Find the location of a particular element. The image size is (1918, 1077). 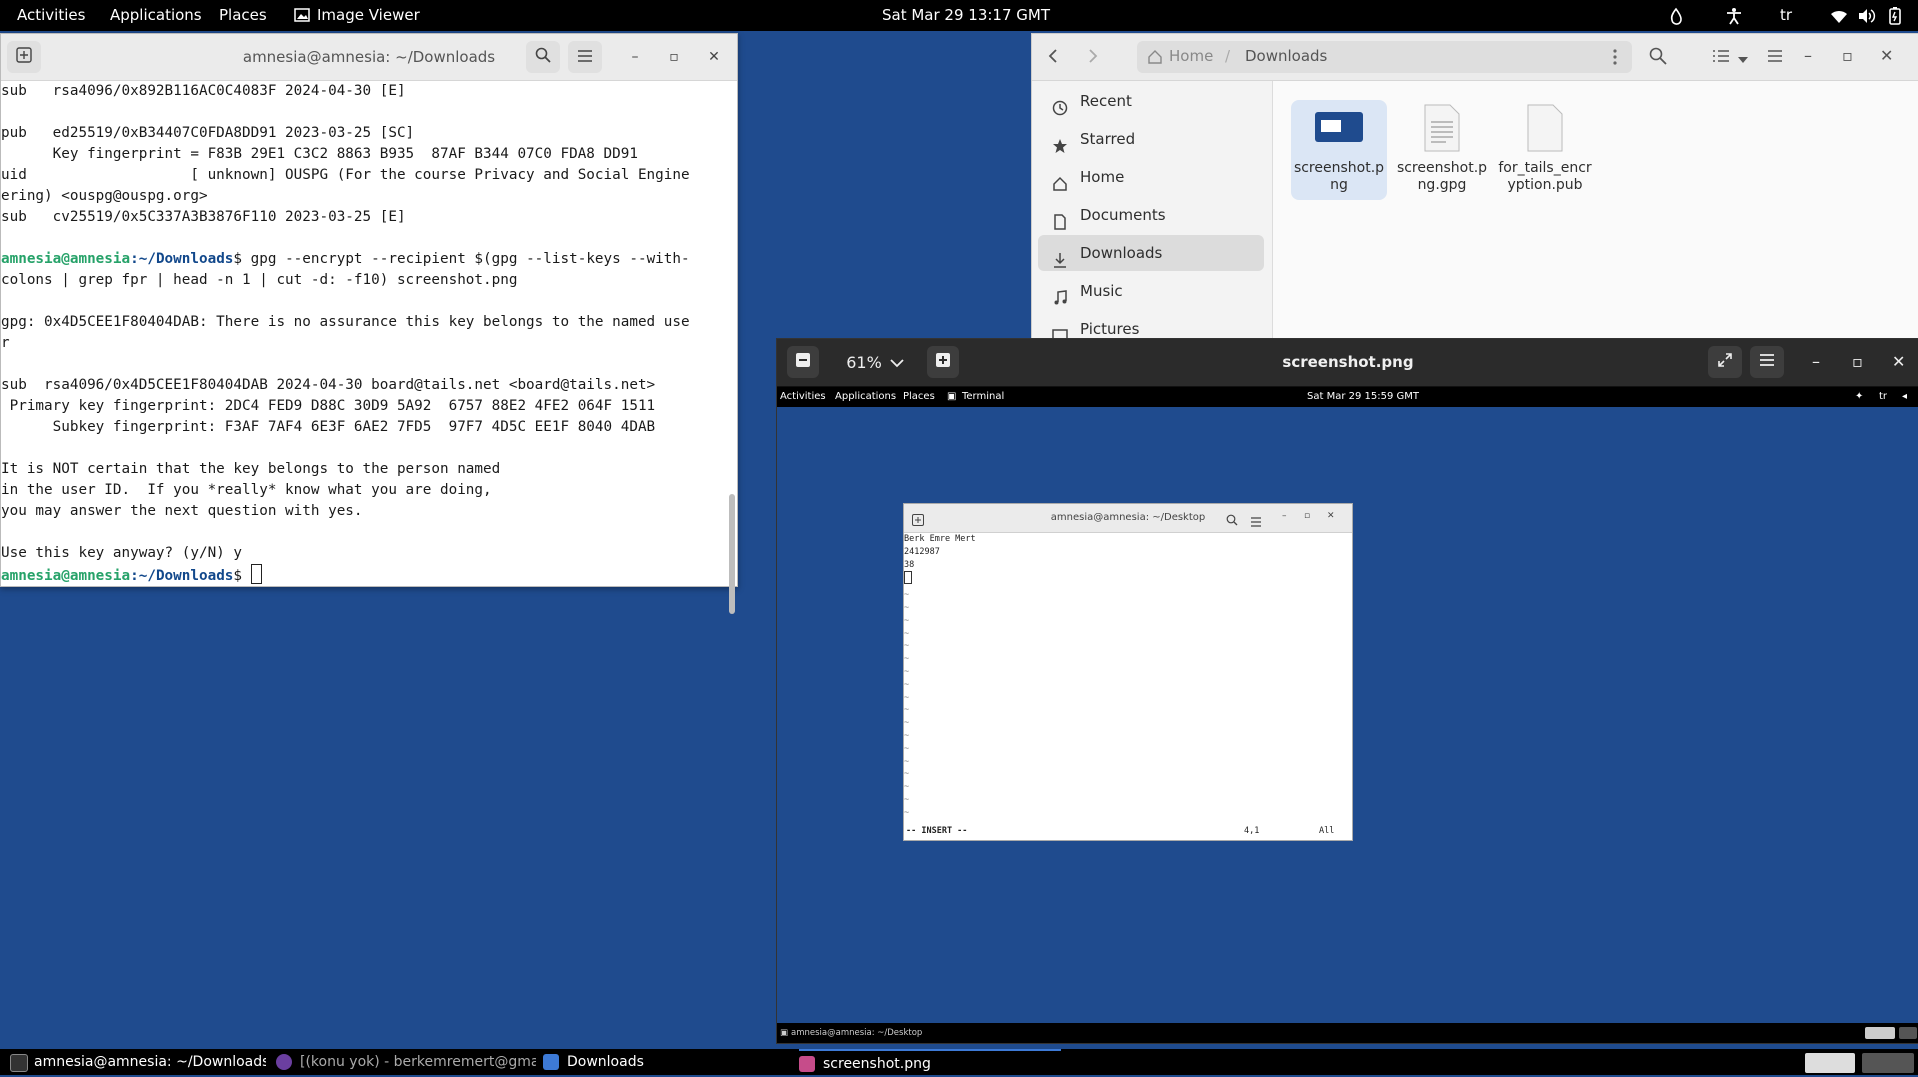

files-maximize-button: ▫ is located at coordinates (1847, 55).